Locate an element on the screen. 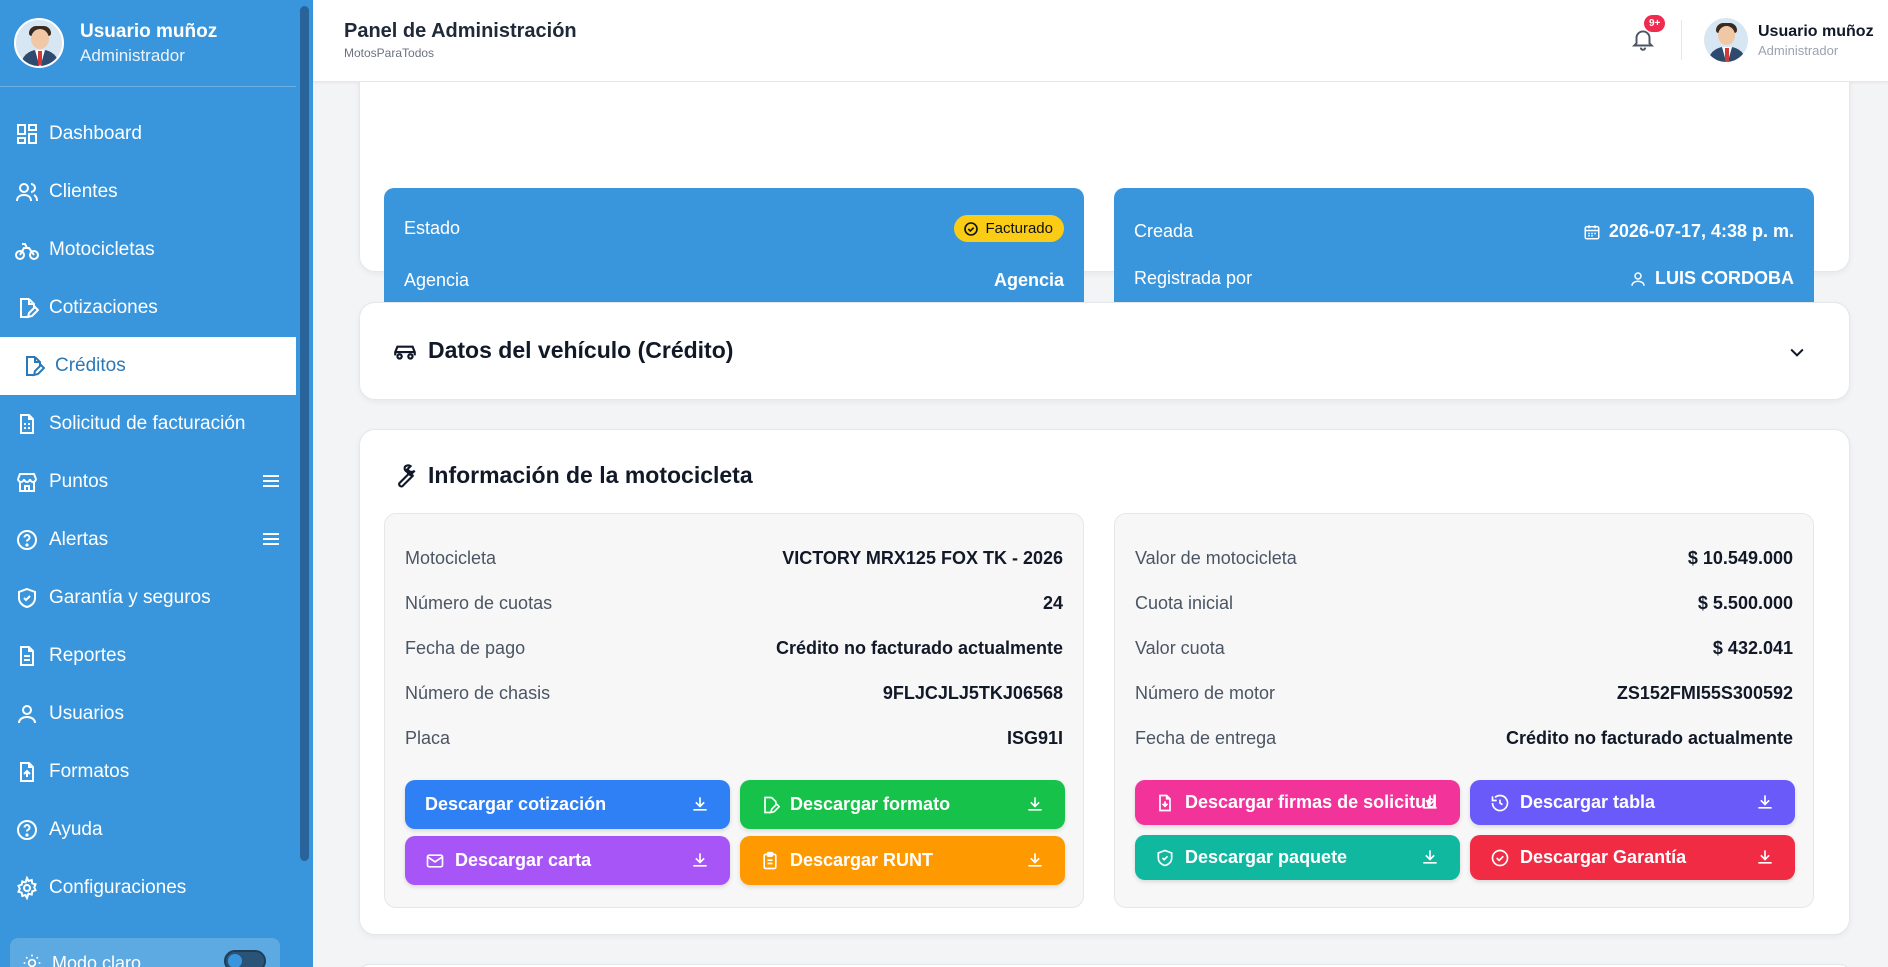 The height and width of the screenshot is (967, 1888). button-label: Descargar Garantía is located at coordinates (1603, 857).